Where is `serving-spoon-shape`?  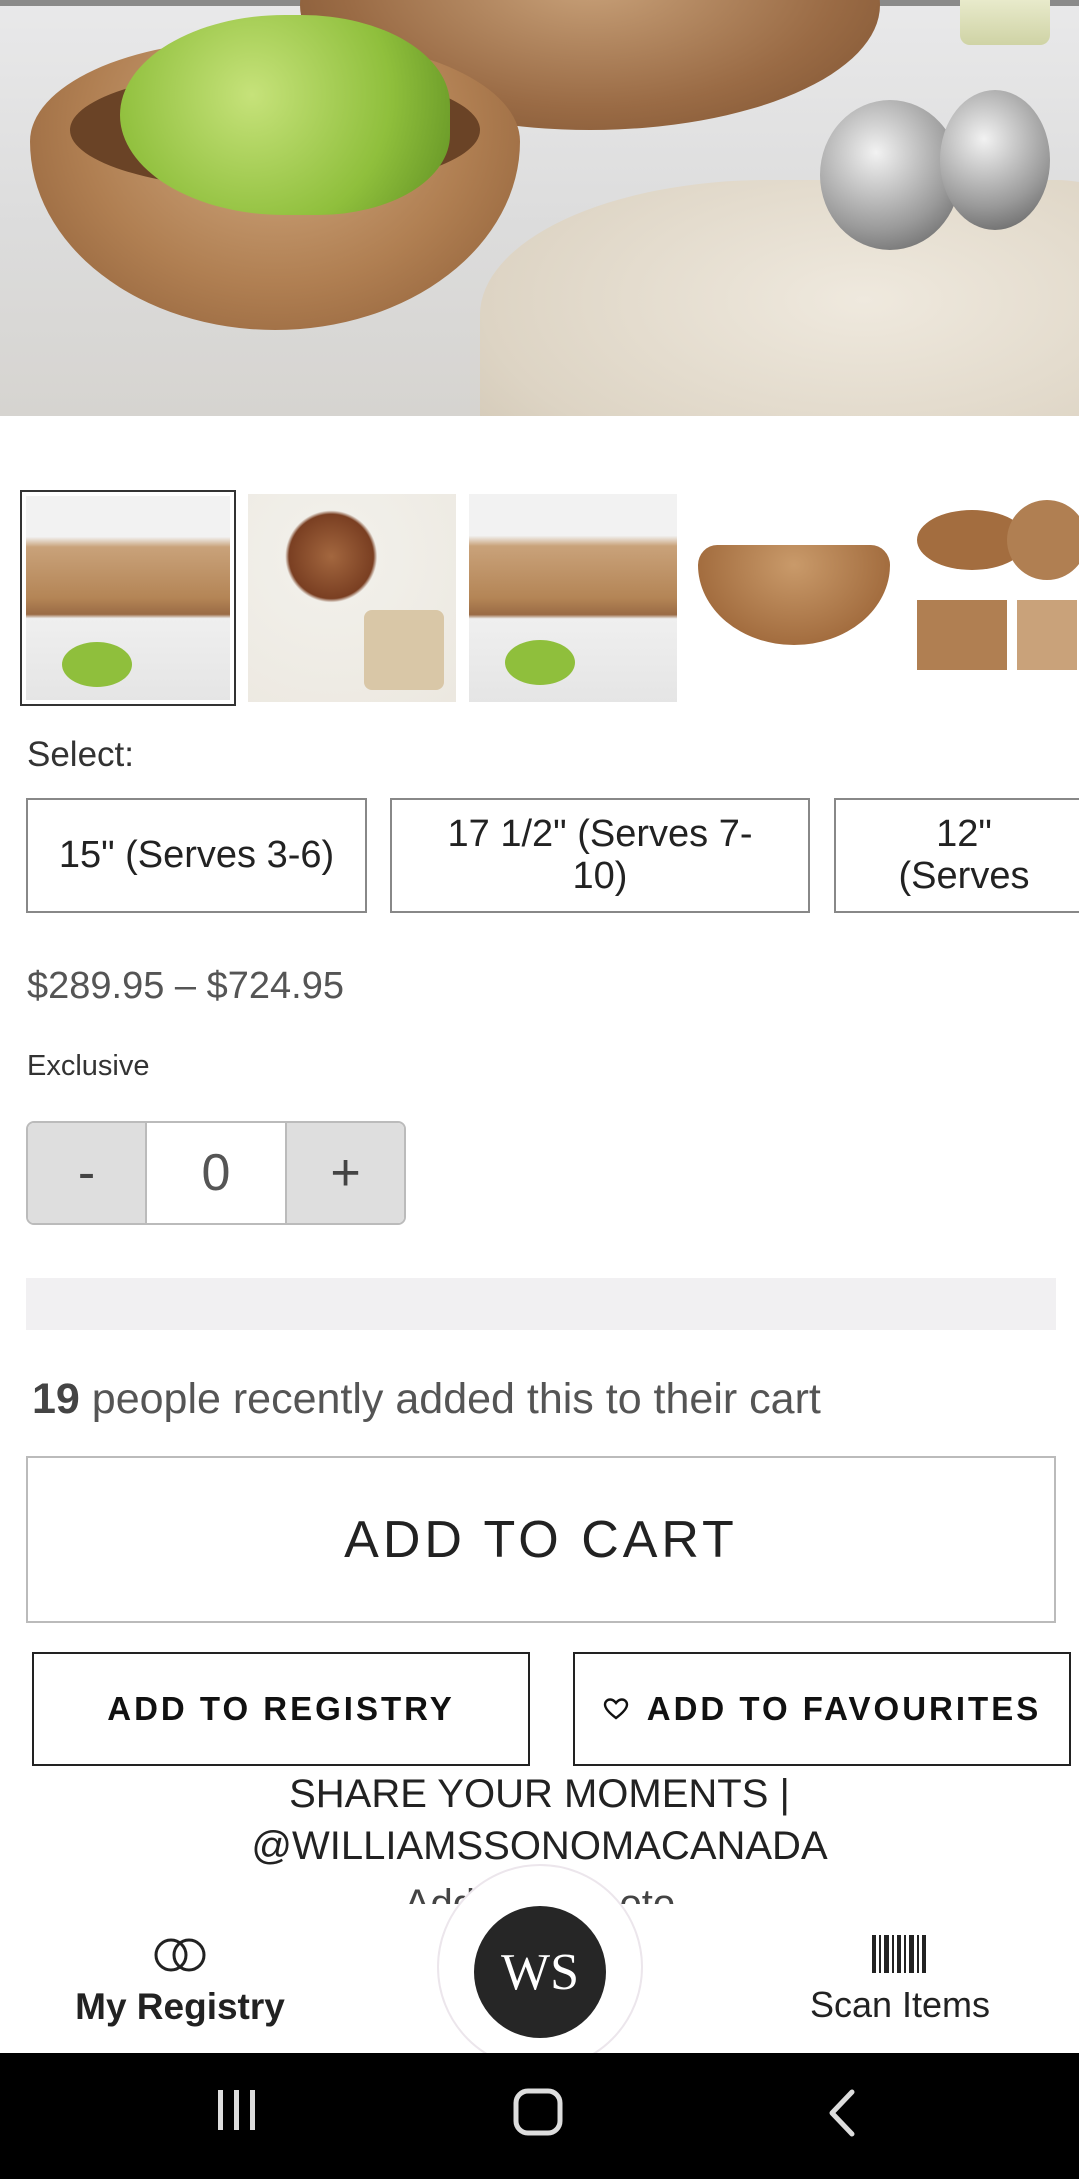 serving-spoon-shape is located at coordinates (890, 175).